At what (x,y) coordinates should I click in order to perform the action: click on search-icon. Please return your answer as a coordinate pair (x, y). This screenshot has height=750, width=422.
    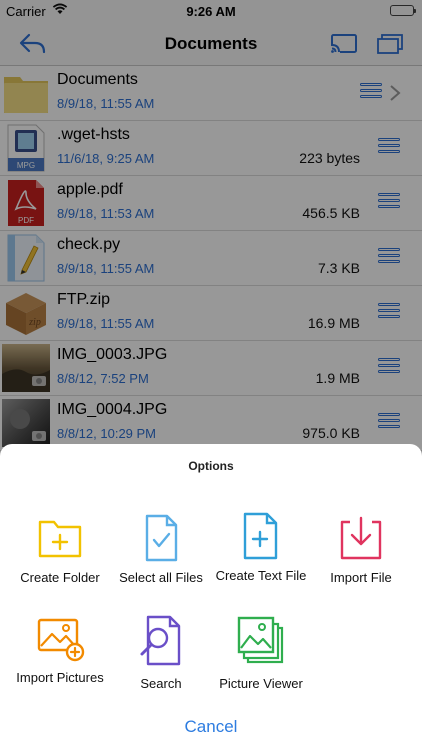
    Looking at the image, I should click on (160, 640).